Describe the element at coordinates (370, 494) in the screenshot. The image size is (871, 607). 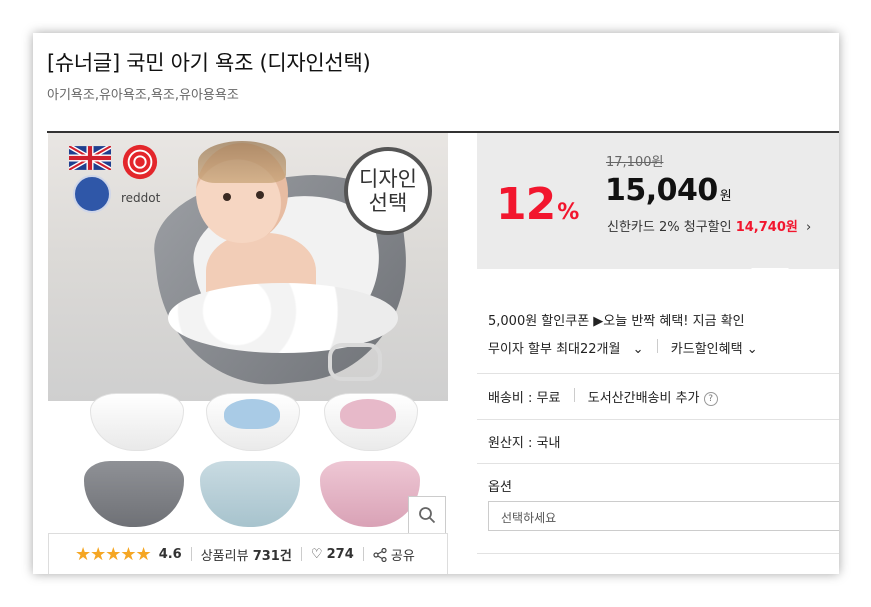
I see `pink-tub-thumb` at that location.